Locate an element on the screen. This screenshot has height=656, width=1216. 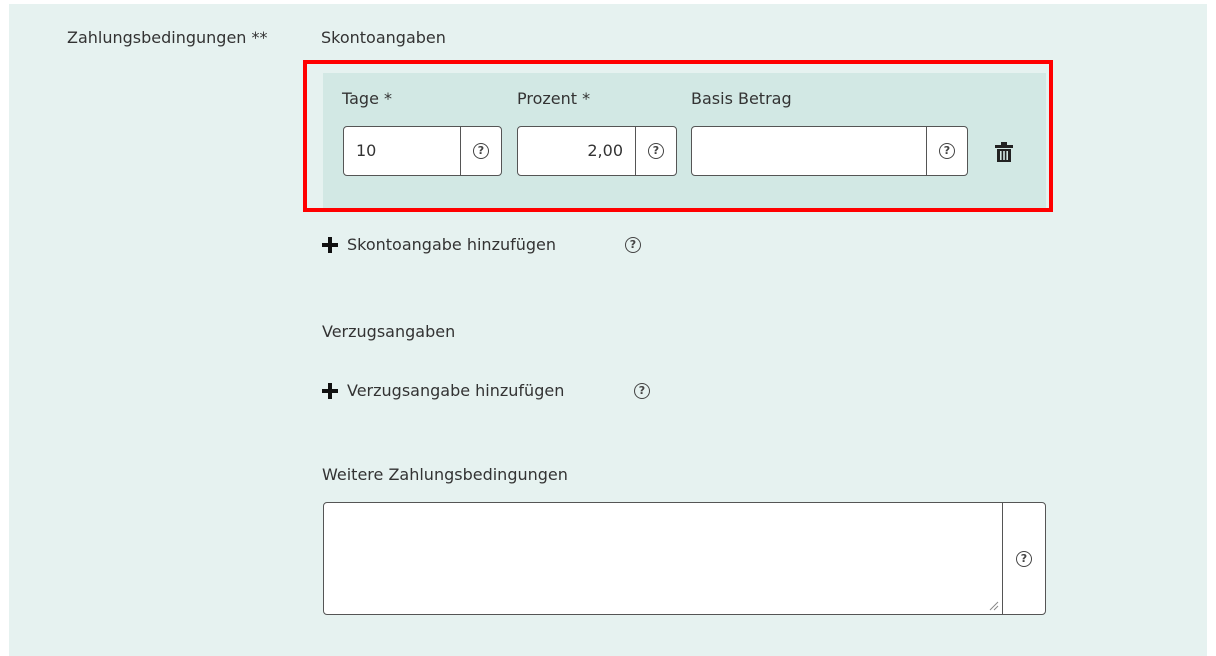
tage-field: 10 ? is located at coordinates (422, 151).